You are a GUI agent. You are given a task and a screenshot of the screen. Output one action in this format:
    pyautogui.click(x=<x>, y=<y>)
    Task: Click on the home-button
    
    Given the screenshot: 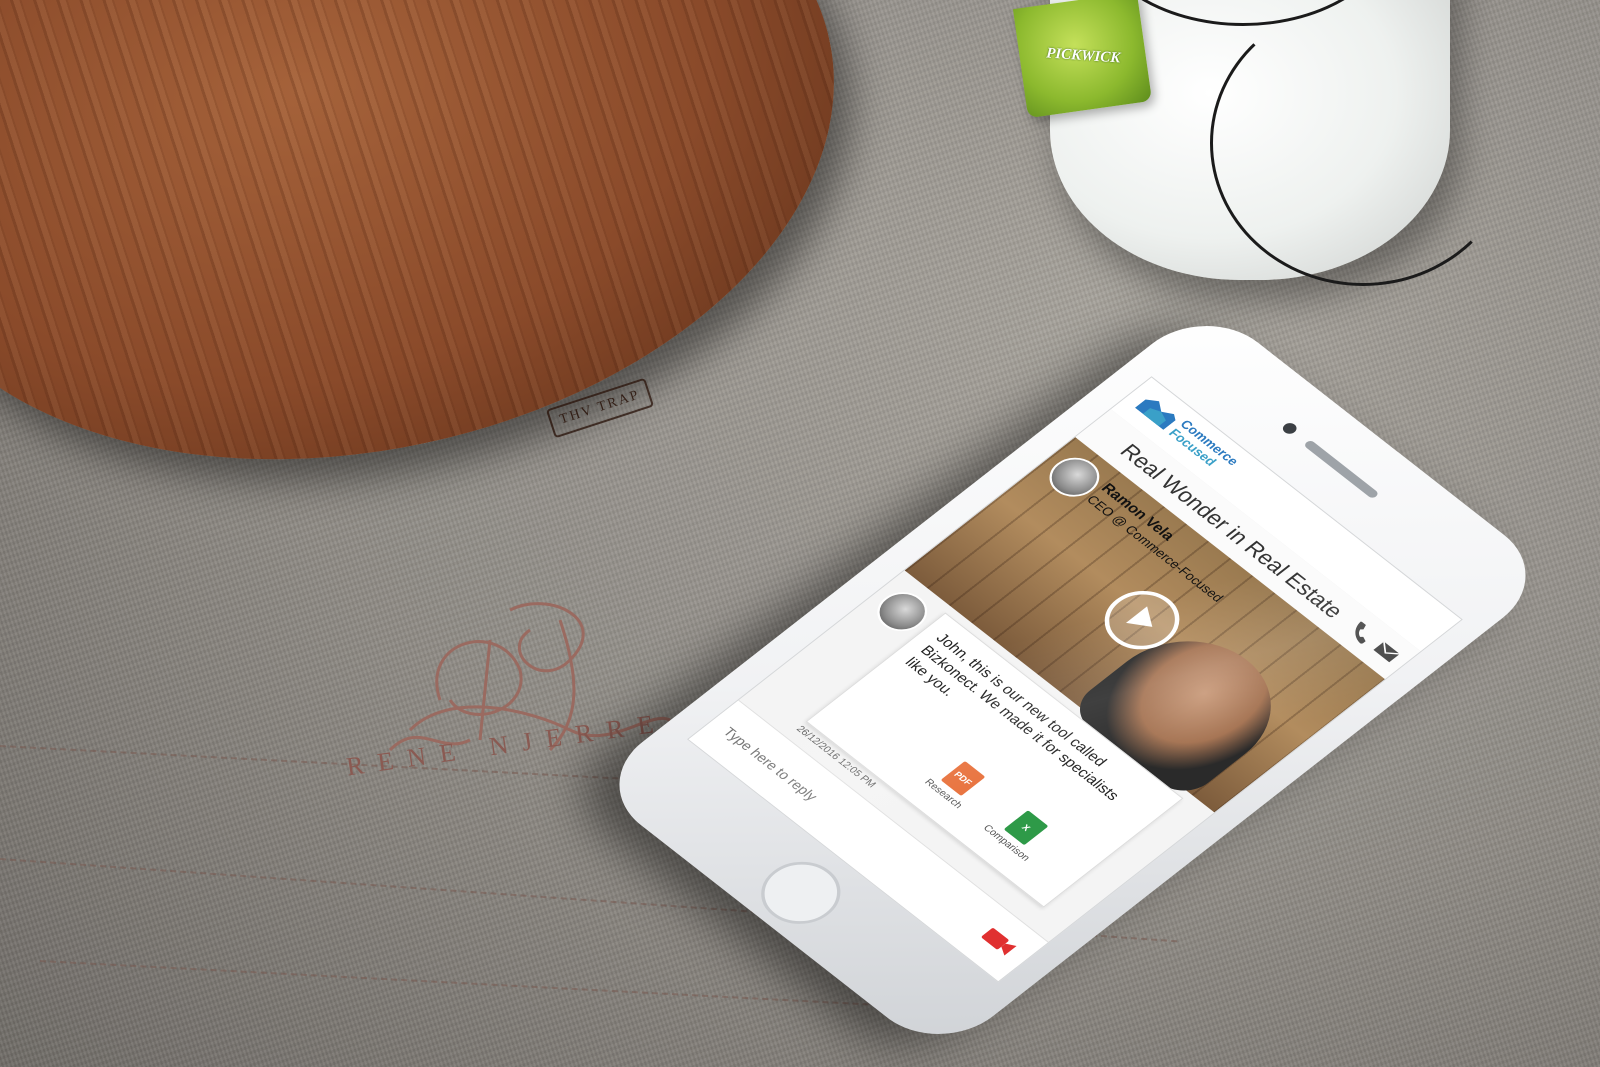 What is the action you would take?
    pyautogui.click(x=800, y=893)
    